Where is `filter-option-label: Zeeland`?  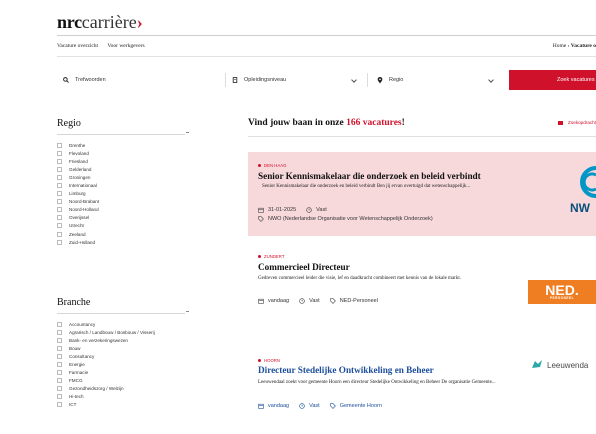
filter-option-label: Zeeland is located at coordinates (77, 234).